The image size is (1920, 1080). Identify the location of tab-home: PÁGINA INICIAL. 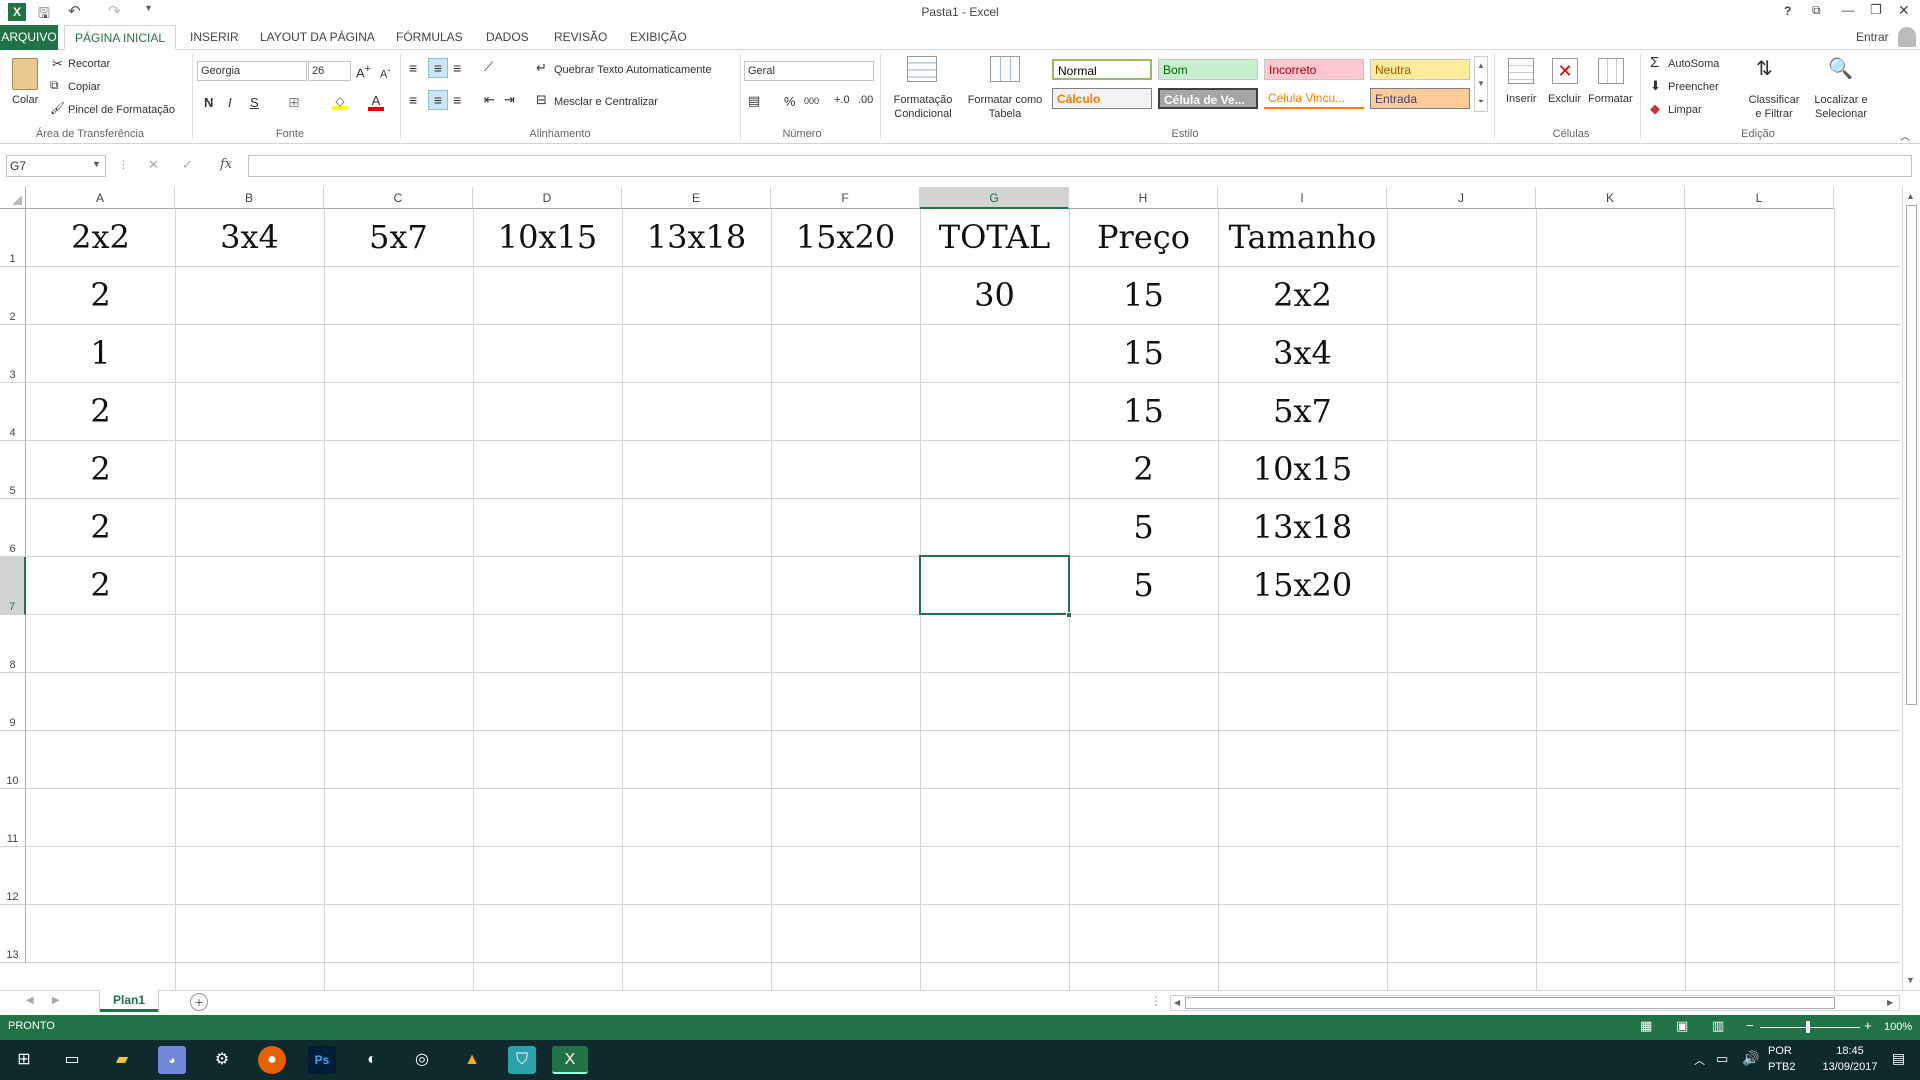
(120, 37).